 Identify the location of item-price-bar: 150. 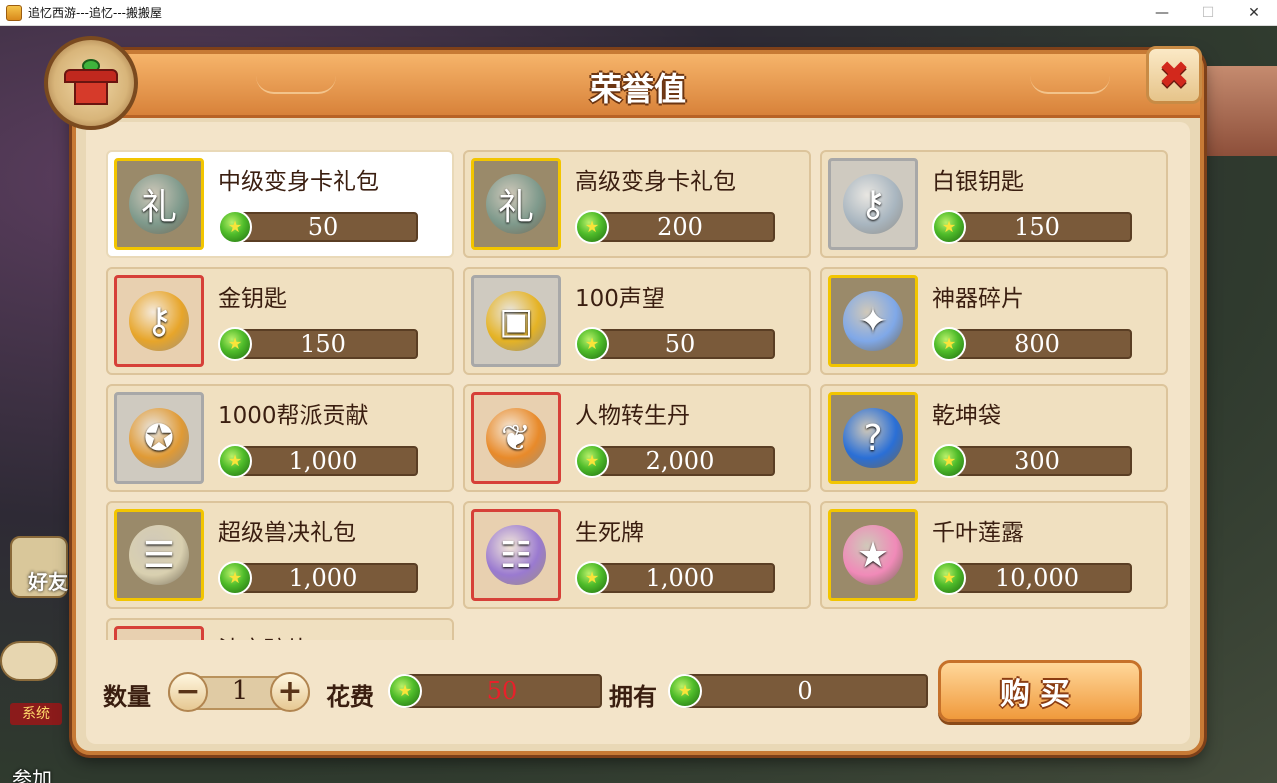
(323, 344).